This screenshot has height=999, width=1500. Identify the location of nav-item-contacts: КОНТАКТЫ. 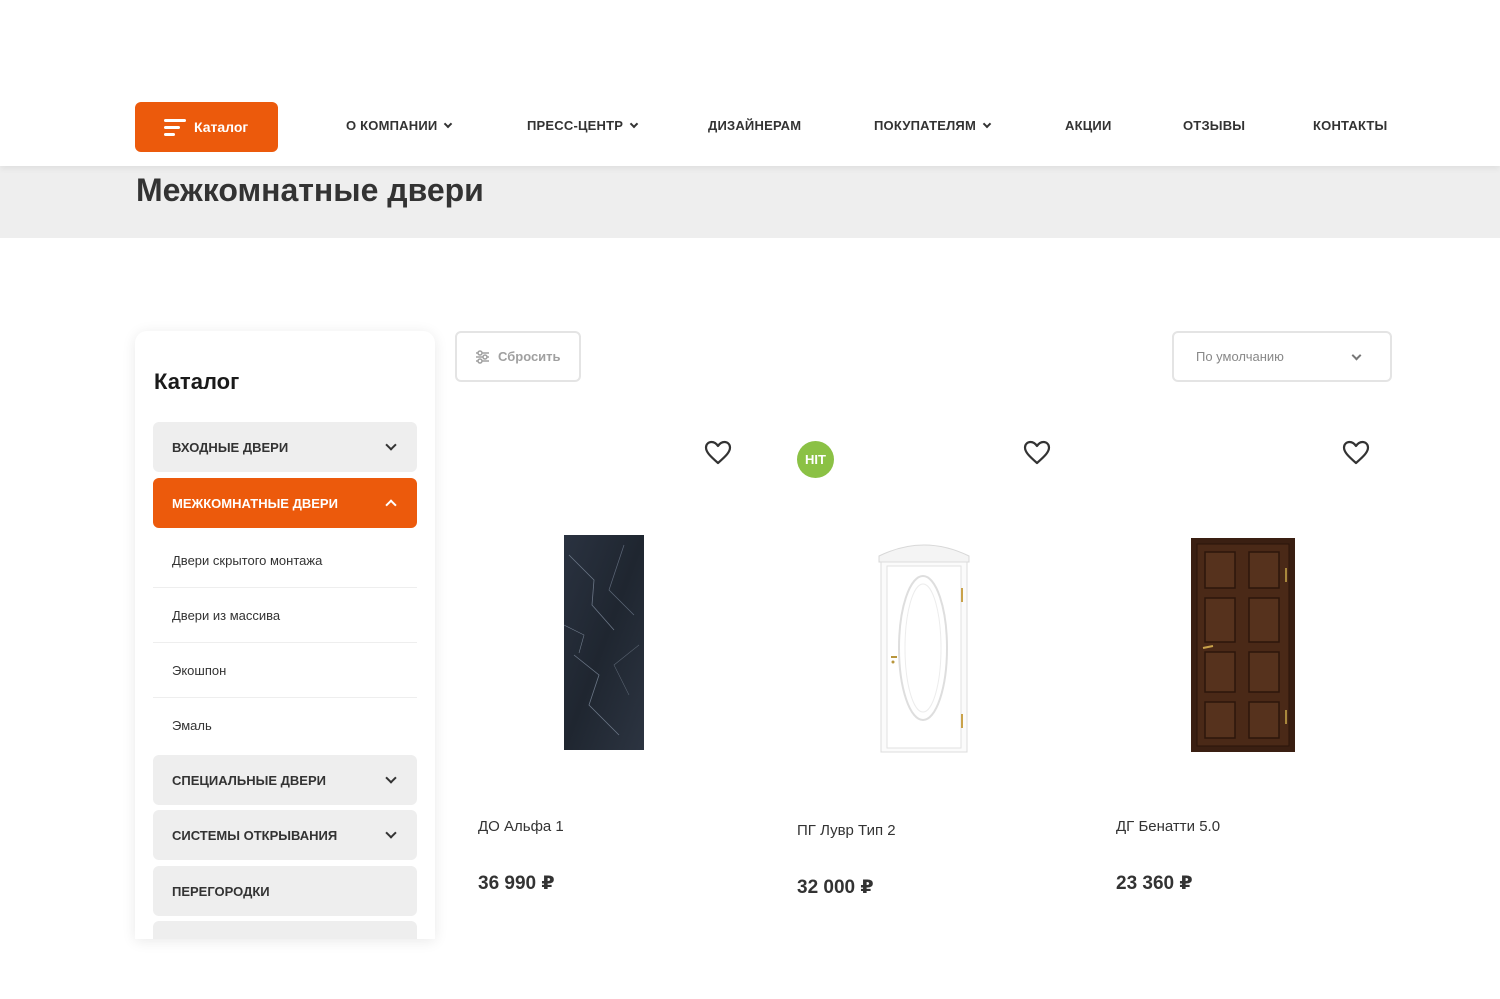
(1350, 125).